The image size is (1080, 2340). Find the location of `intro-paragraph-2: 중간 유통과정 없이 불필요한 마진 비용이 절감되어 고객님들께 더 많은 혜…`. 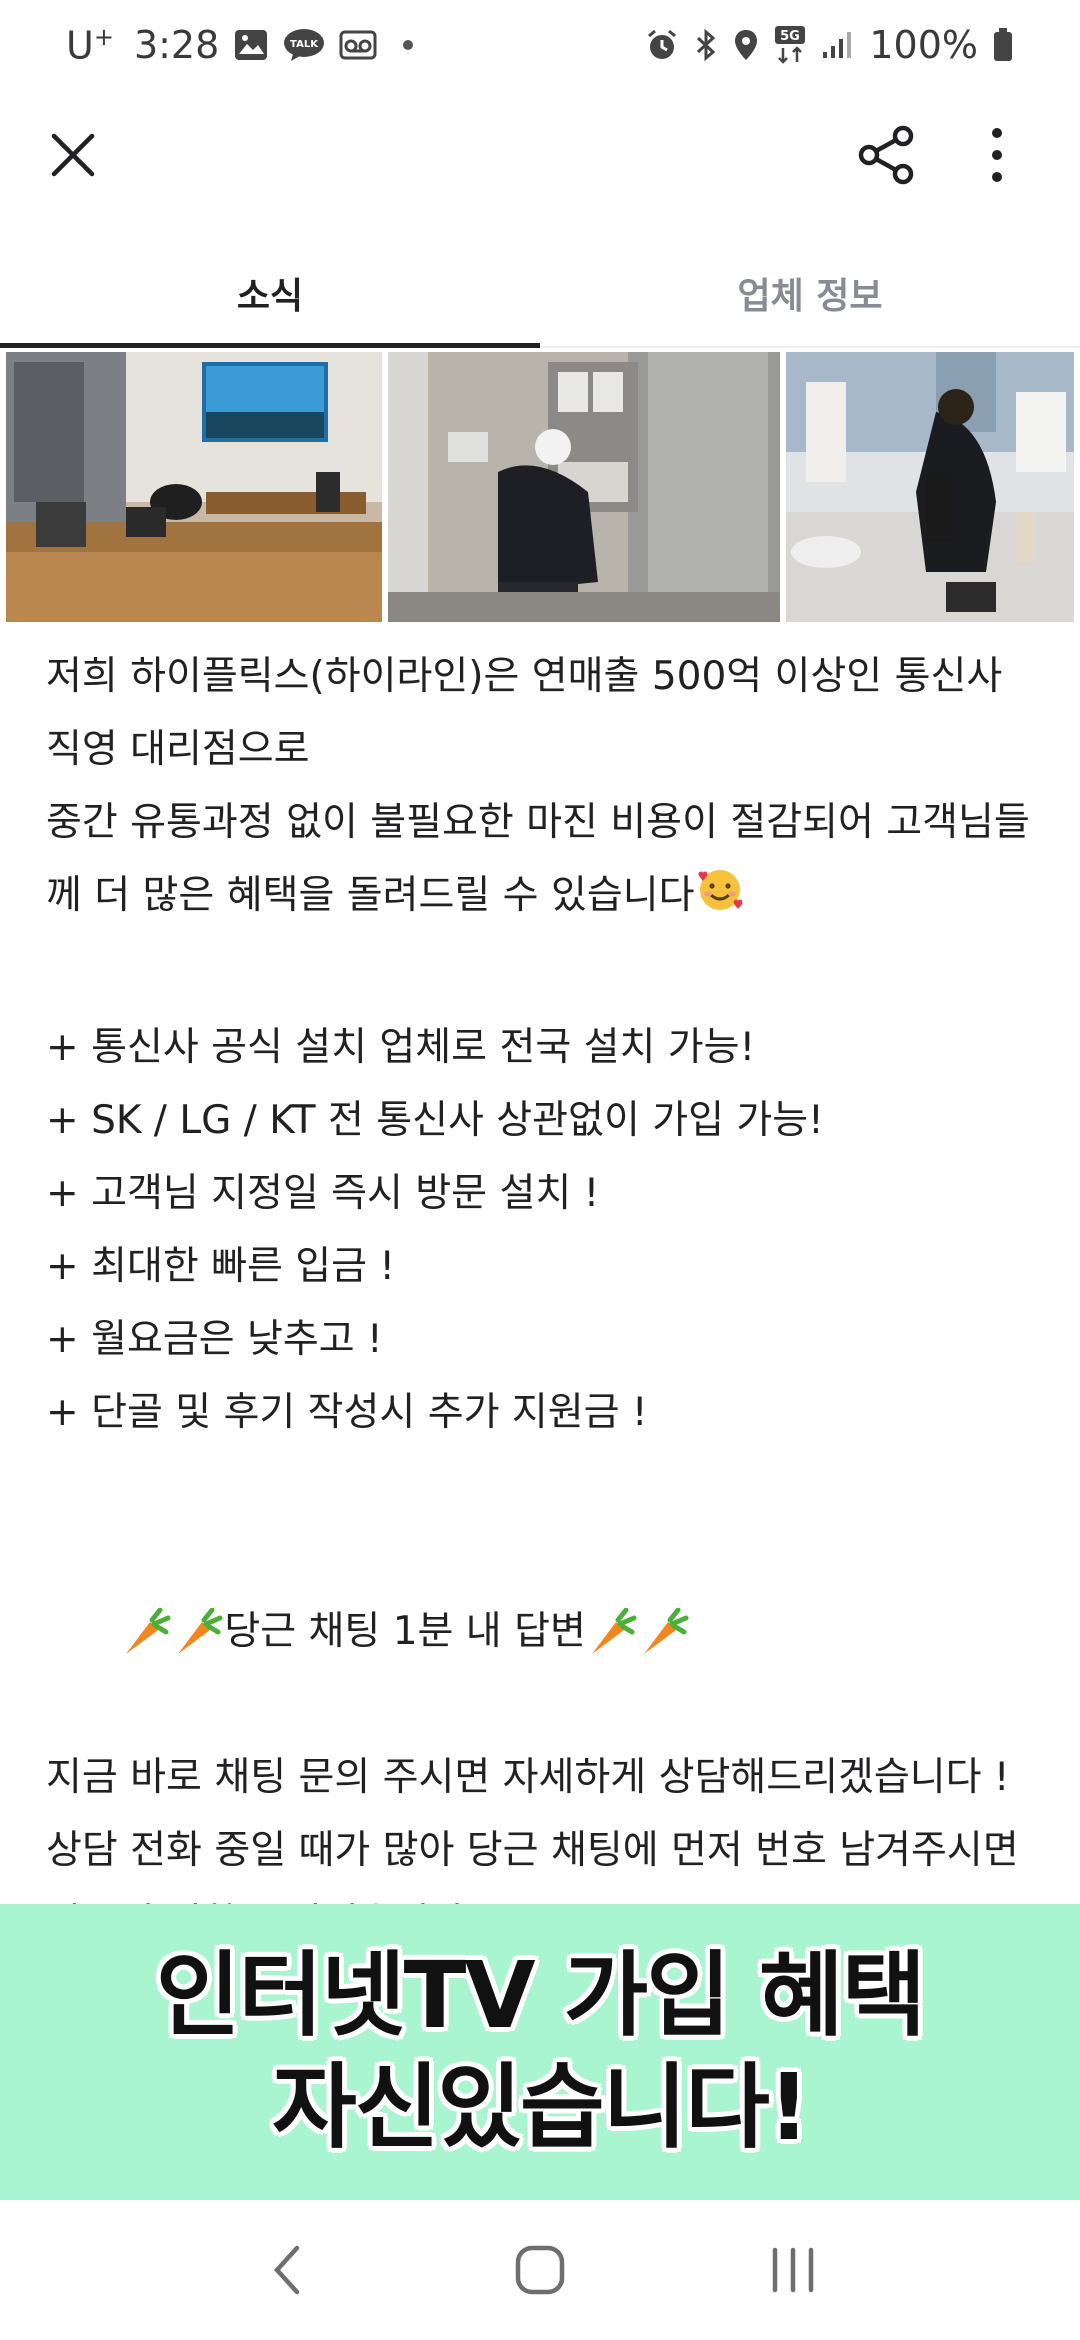

intro-paragraph-2: 중간 유통과정 없이 불필요한 마진 비용이 절감되어 고객님들께 더 많은 혜… is located at coordinates (541, 862).